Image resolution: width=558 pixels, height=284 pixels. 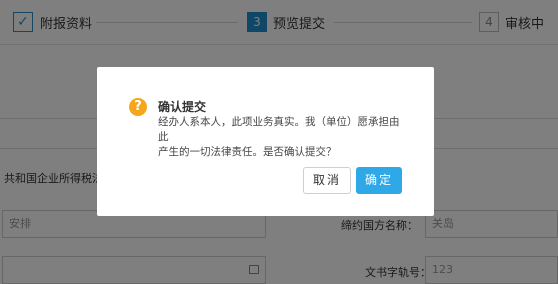 I want to click on cancel-button: 取消, so click(x=327, y=180).